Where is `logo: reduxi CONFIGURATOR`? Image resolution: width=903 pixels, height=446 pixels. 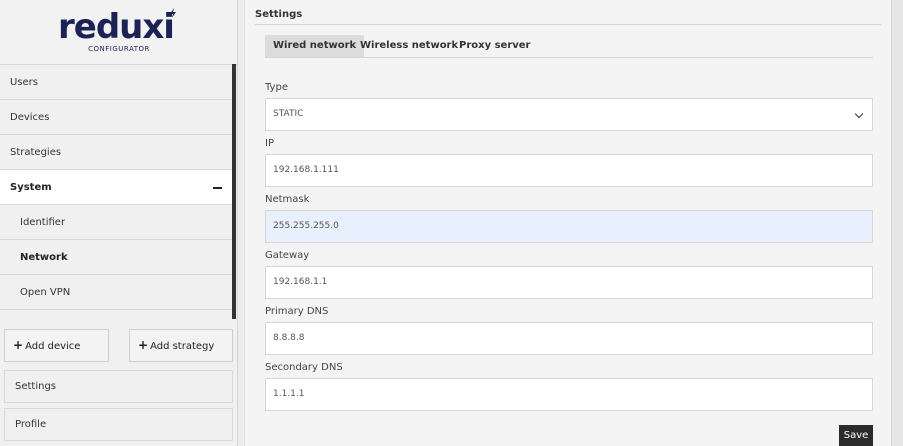 logo: reduxi CONFIGURATOR is located at coordinates (118, 32).